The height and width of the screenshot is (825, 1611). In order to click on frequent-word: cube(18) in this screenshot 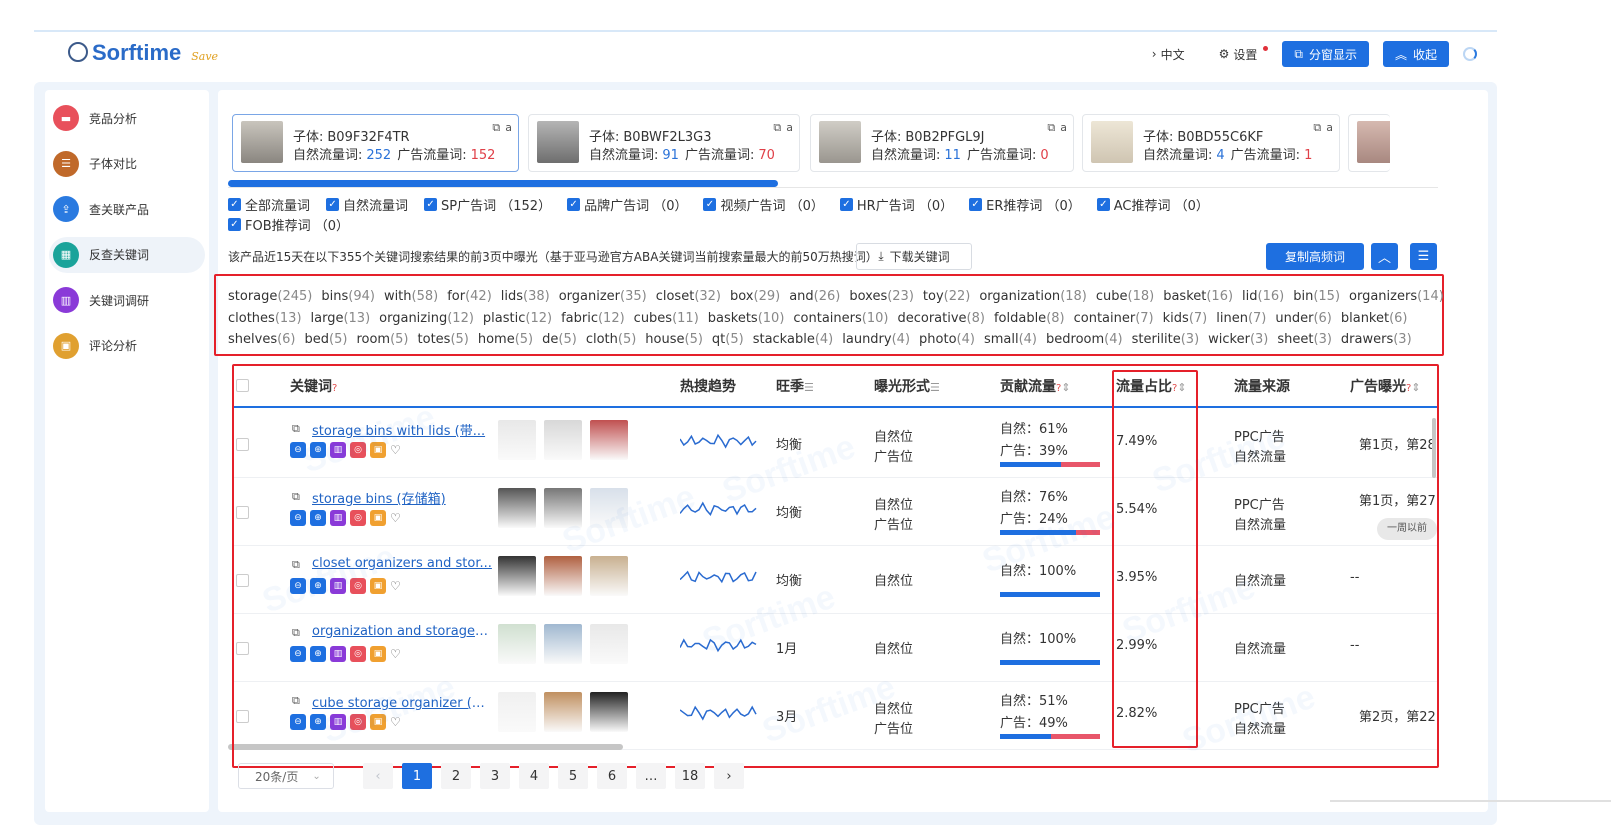, I will do `click(1125, 296)`.